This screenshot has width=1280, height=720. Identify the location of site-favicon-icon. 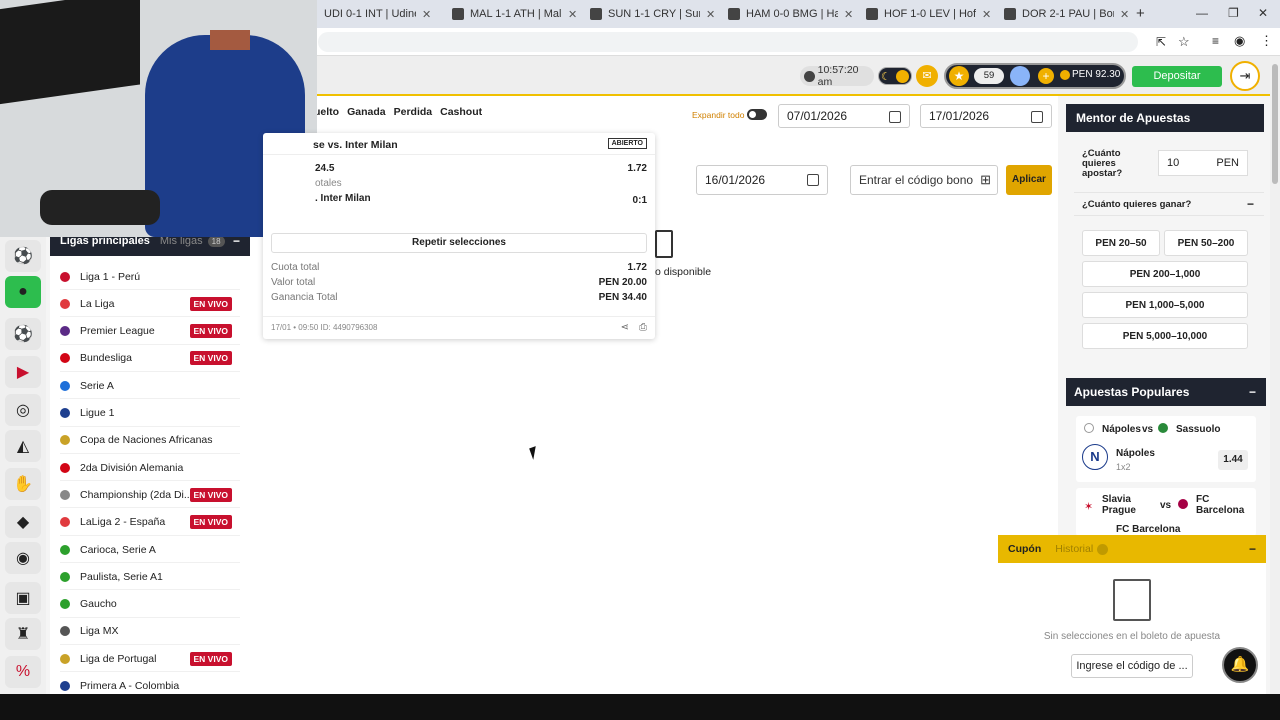
(1010, 14).